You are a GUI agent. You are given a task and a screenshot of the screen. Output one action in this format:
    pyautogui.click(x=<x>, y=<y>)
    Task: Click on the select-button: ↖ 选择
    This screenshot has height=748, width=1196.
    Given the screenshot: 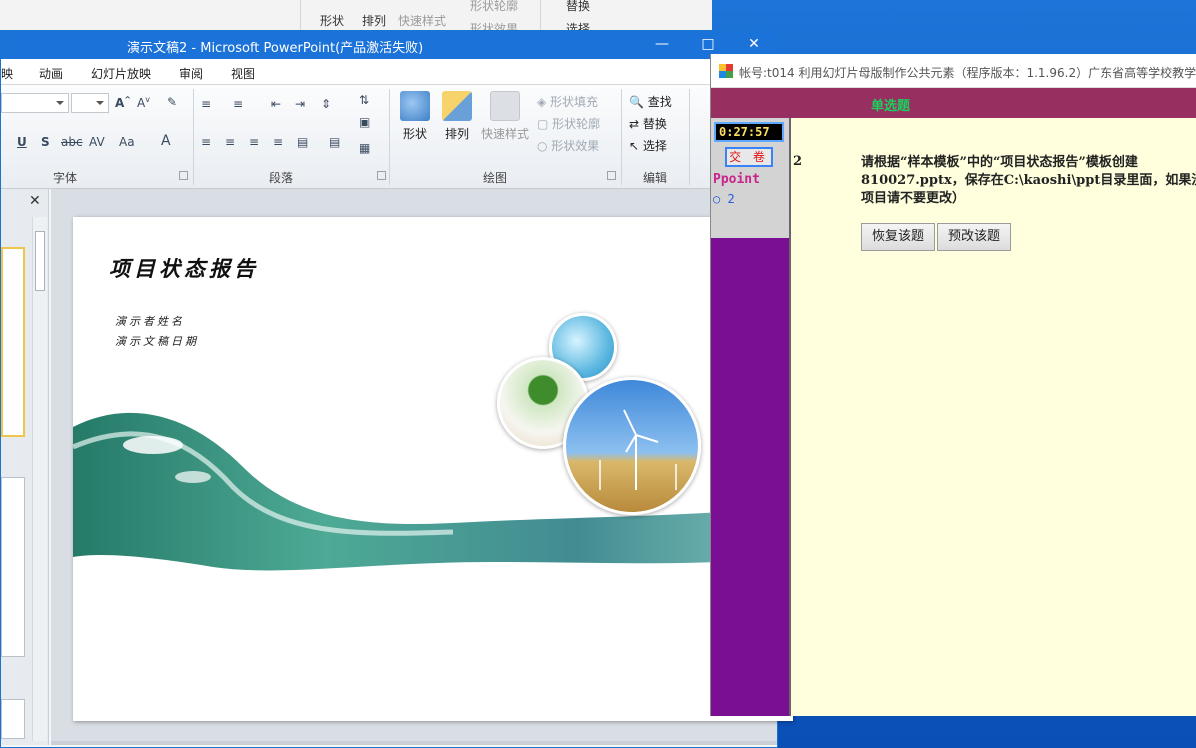 What is the action you would take?
    pyautogui.click(x=648, y=145)
    